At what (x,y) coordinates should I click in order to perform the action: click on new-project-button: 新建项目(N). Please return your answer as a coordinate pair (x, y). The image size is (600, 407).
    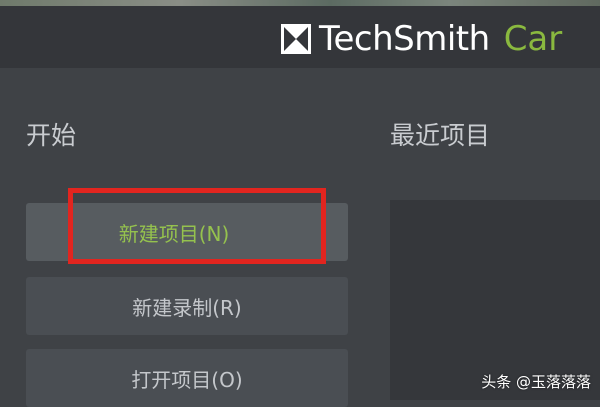
    Looking at the image, I should click on (187, 232).